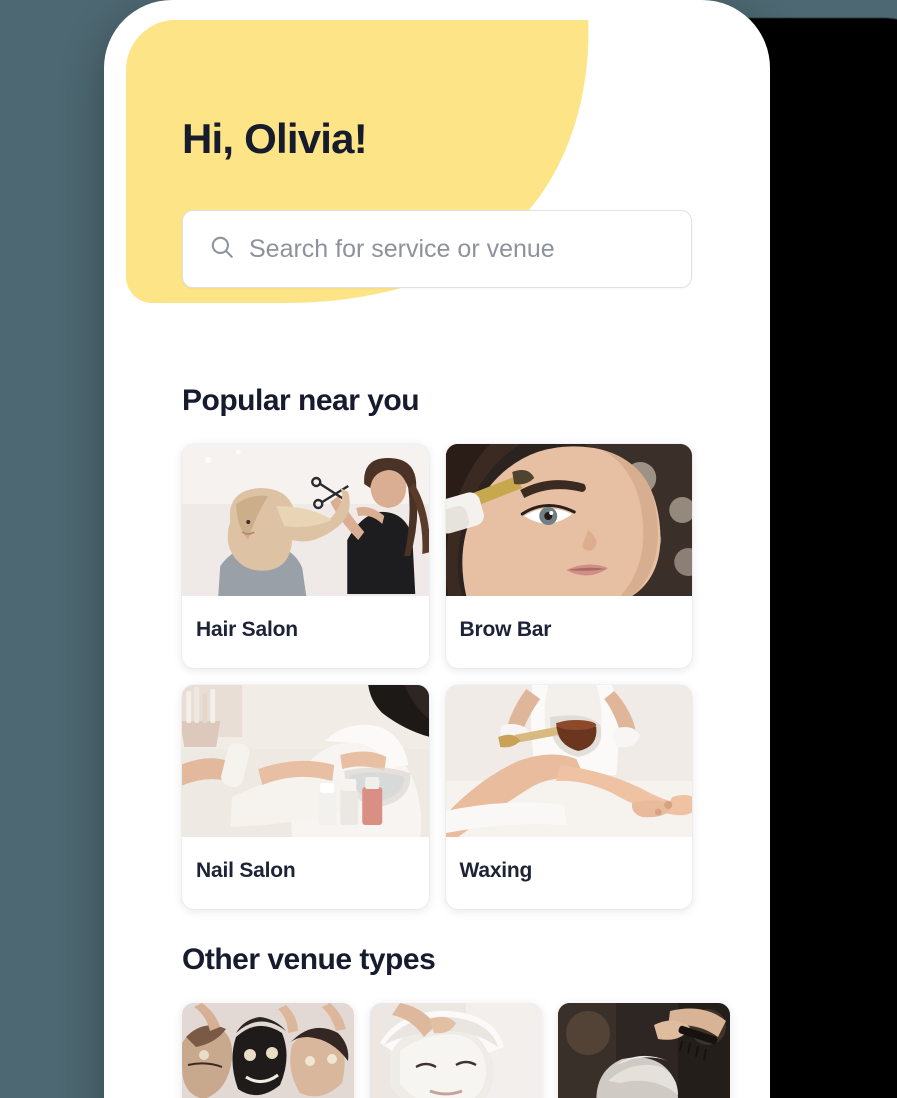 The width and height of the screenshot is (897, 1098). I want to click on search-input, so click(457, 249).